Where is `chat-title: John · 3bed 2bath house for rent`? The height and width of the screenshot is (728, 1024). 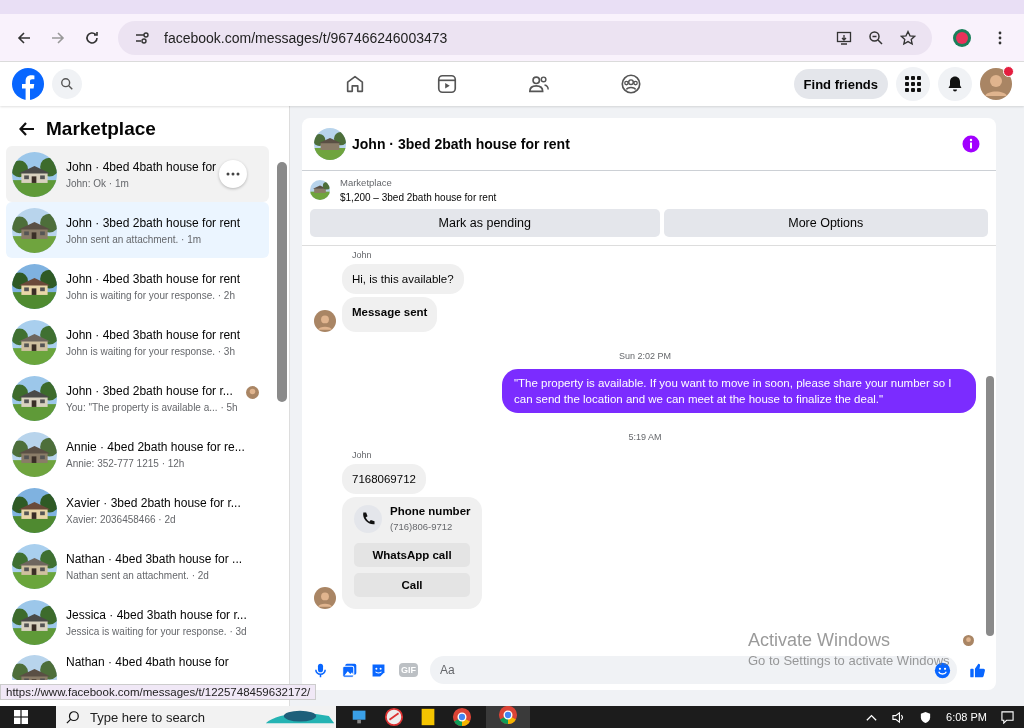 chat-title: John · 3bed 2bath house for rent is located at coordinates (461, 144).